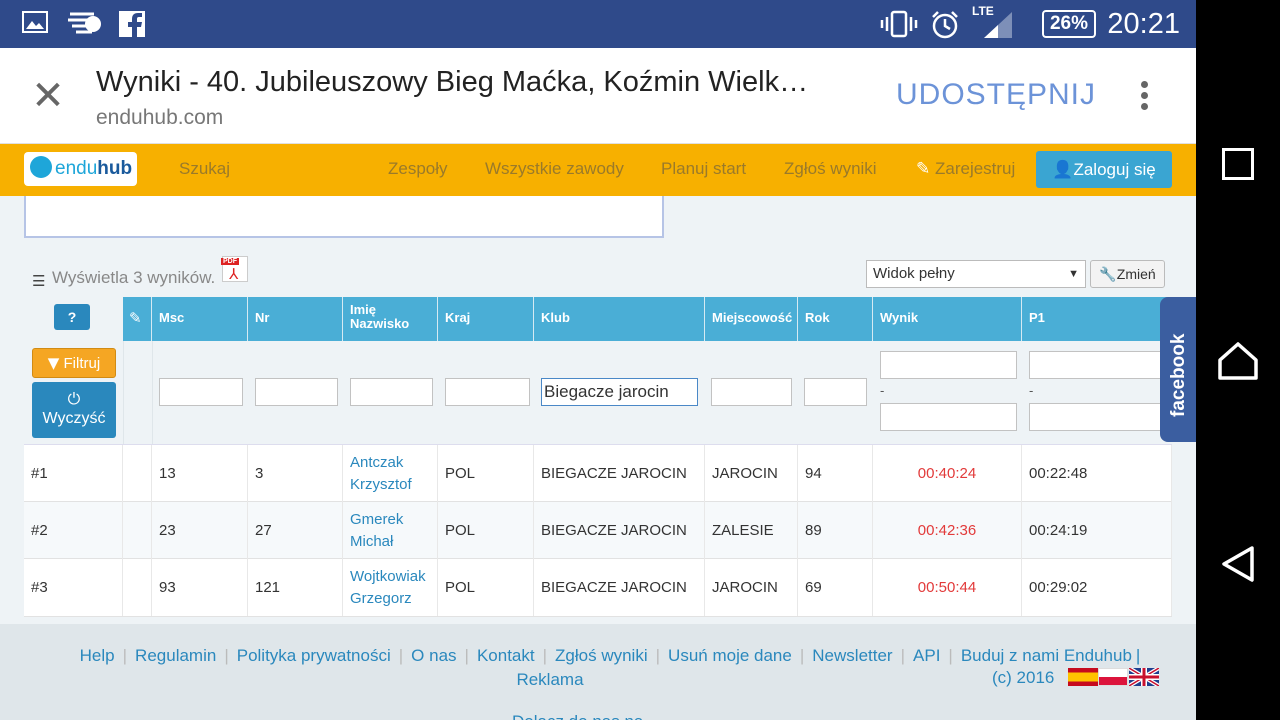 This screenshot has width=1280, height=720. Describe the element at coordinates (948, 417) in the screenshot. I see `filter-wynik-to-input` at that location.